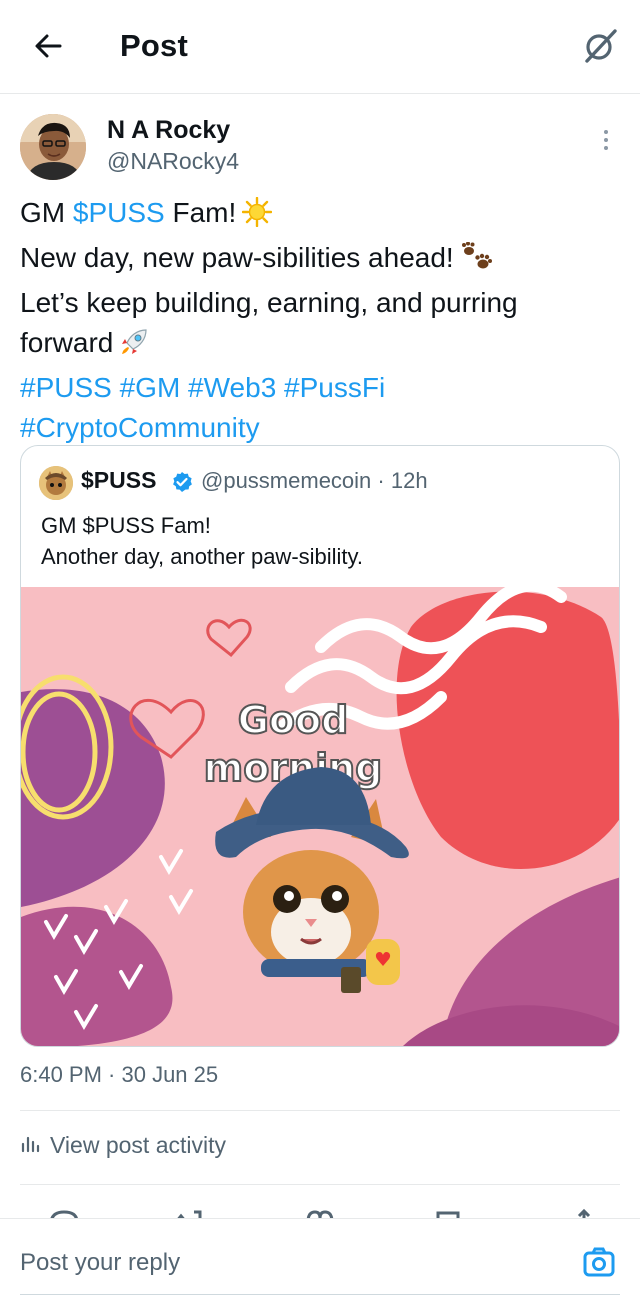 The width and height of the screenshot is (640, 1303). What do you see at coordinates (320, 1260) in the screenshot?
I see `reply-composer: Post your reply` at bounding box center [320, 1260].